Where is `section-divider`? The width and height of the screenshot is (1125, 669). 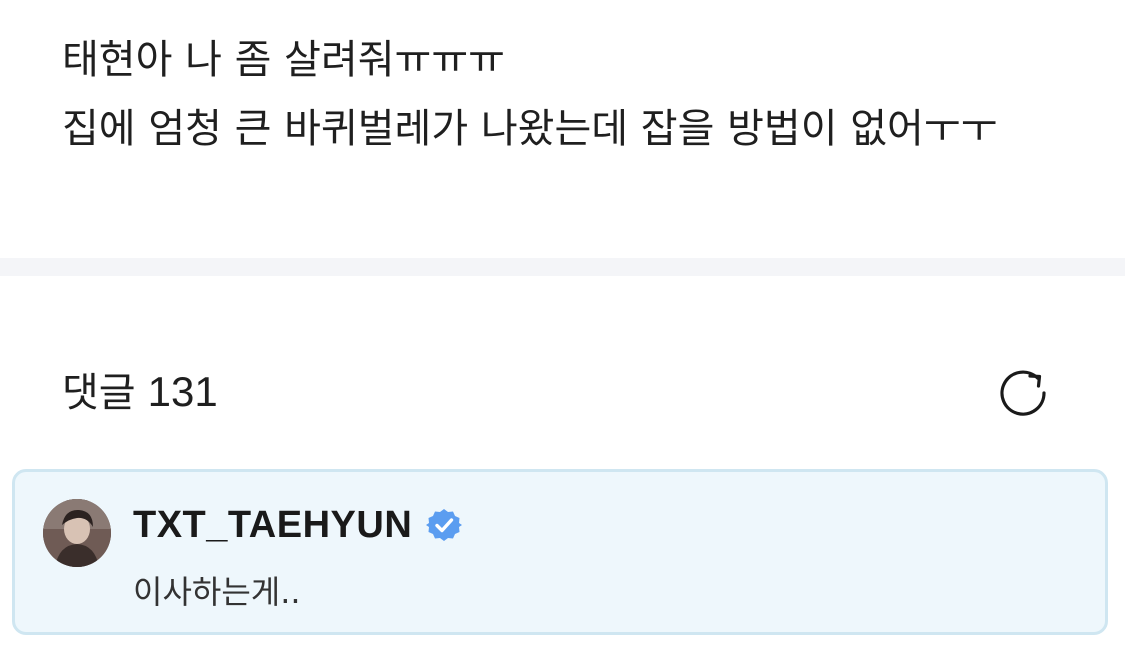 section-divider is located at coordinates (562, 267).